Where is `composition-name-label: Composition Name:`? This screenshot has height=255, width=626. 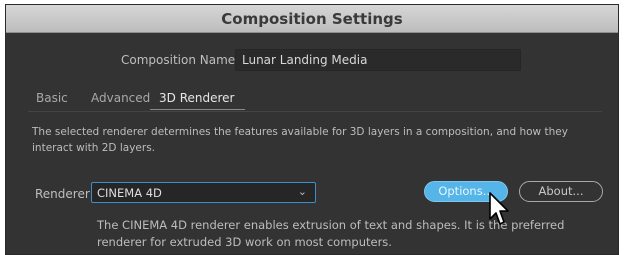 composition-name-label: Composition Name: is located at coordinates (180, 60).